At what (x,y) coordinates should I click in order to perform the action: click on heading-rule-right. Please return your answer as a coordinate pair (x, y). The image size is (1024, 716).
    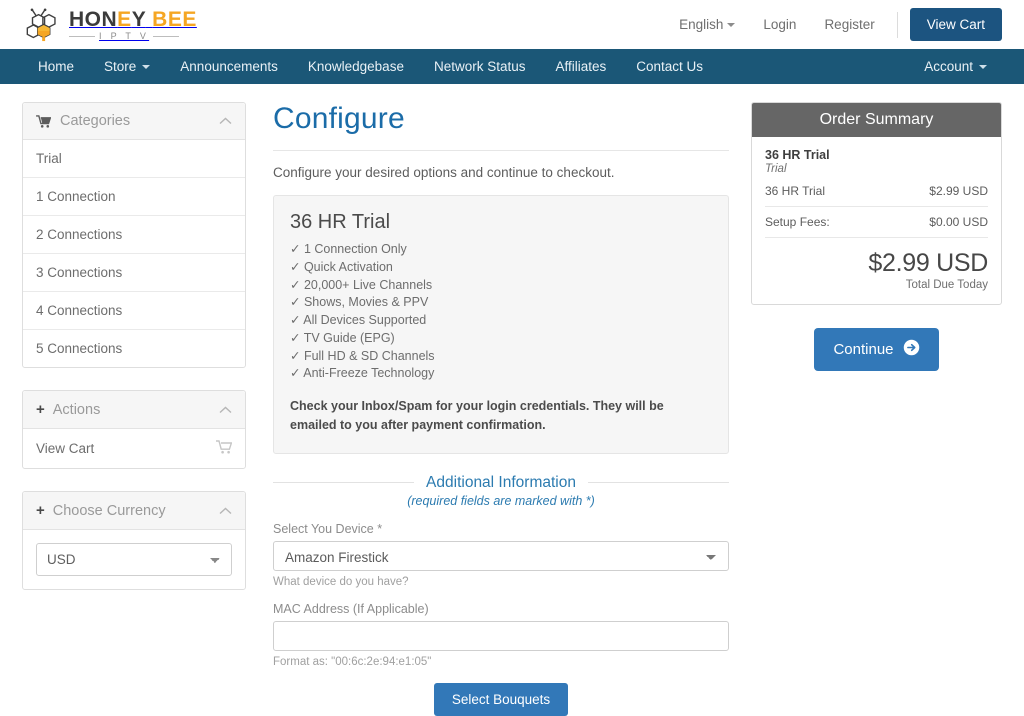
    Looking at the image, I should click on (658, 482).